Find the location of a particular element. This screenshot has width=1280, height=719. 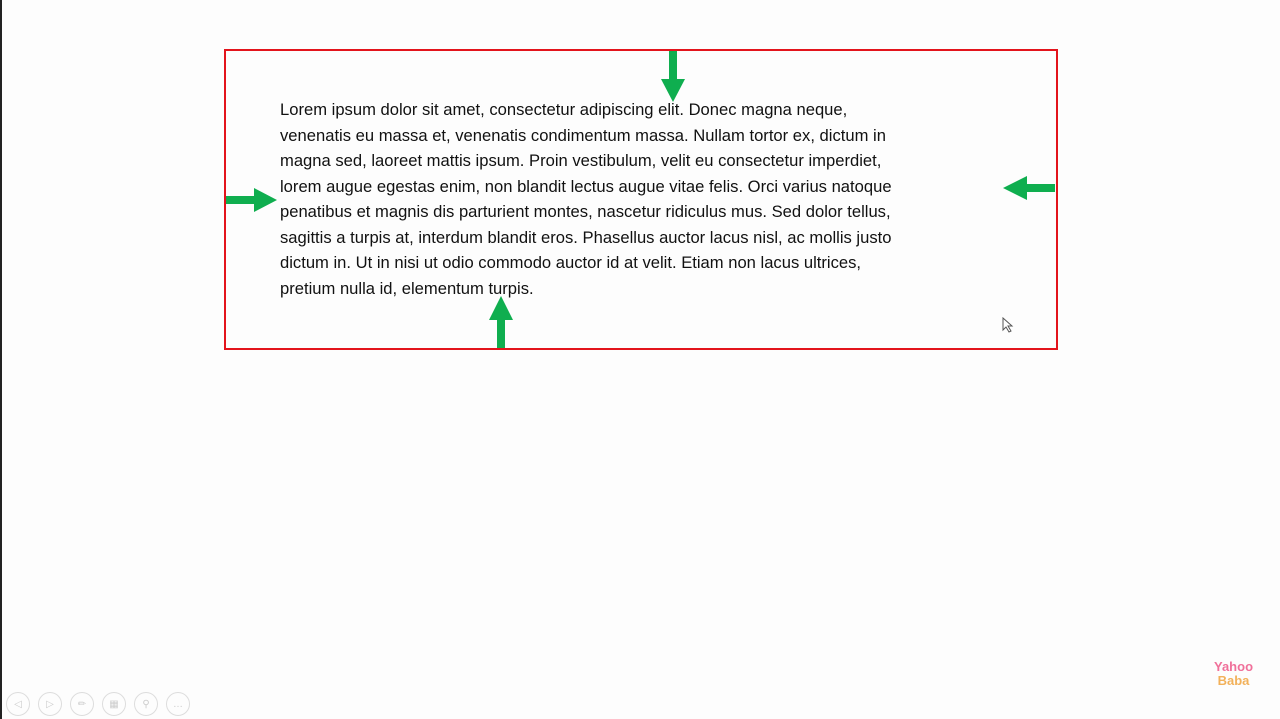

yahoo-baba-logo: Yahoo Baba is located at coordinates (1233, 674).